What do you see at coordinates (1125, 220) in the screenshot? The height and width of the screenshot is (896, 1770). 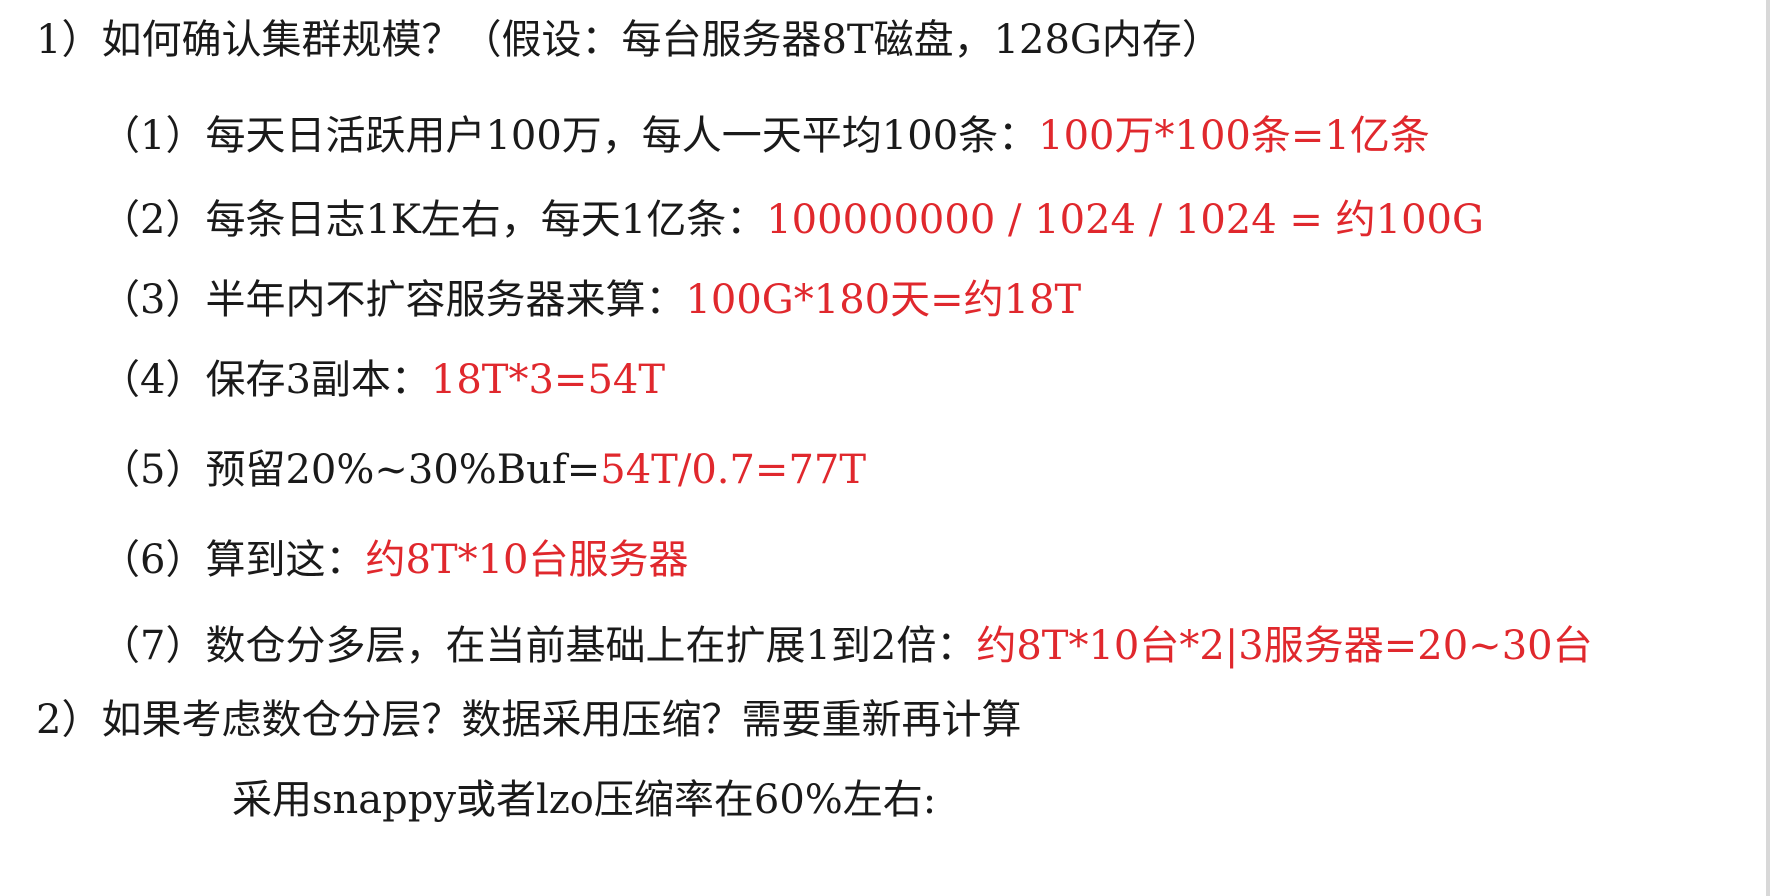 I see `step-2-result: 100000000 / 1024 / 1024 = 约100G` at bounding box center [1125, 220].